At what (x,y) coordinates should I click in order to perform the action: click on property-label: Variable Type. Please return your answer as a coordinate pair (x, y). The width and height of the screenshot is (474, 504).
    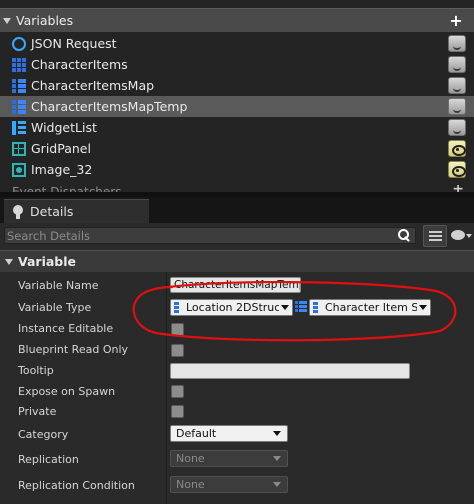
    Looking at the image, I should click on (55, 307).